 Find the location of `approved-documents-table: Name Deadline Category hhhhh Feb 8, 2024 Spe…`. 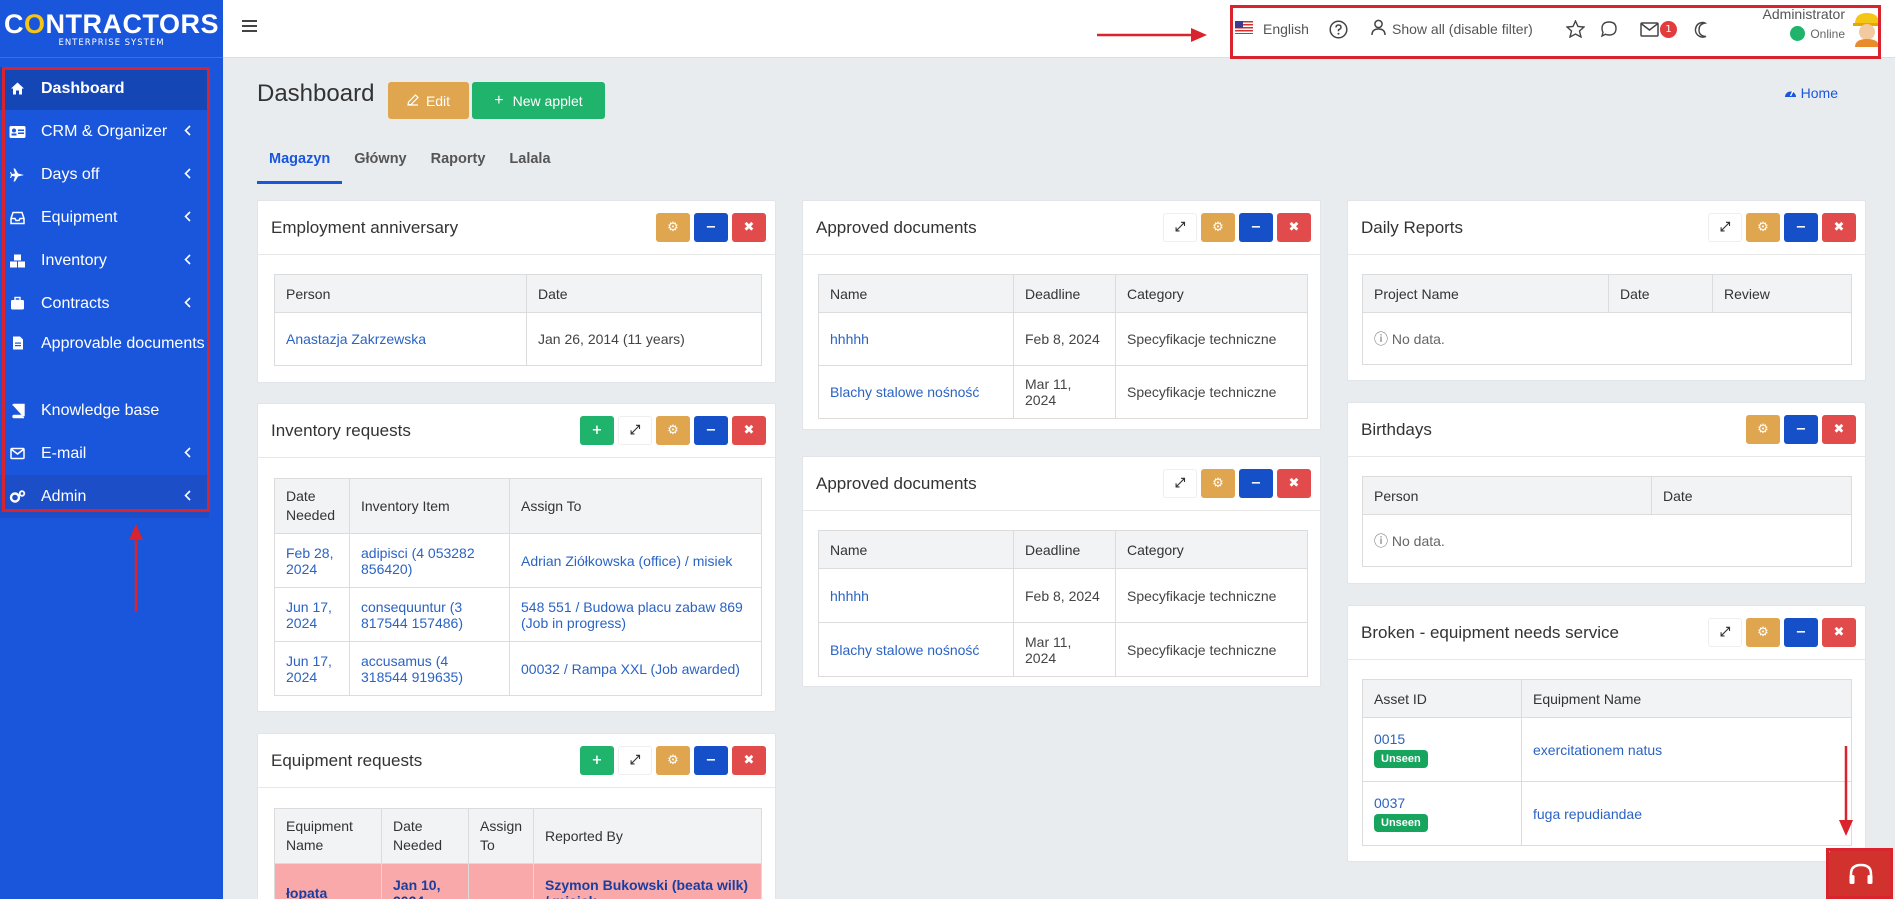

approved-documents-table: Name Deadline Category hhhhh Feb 8, 2024 Spe… is located at coordinates (1063, 603).